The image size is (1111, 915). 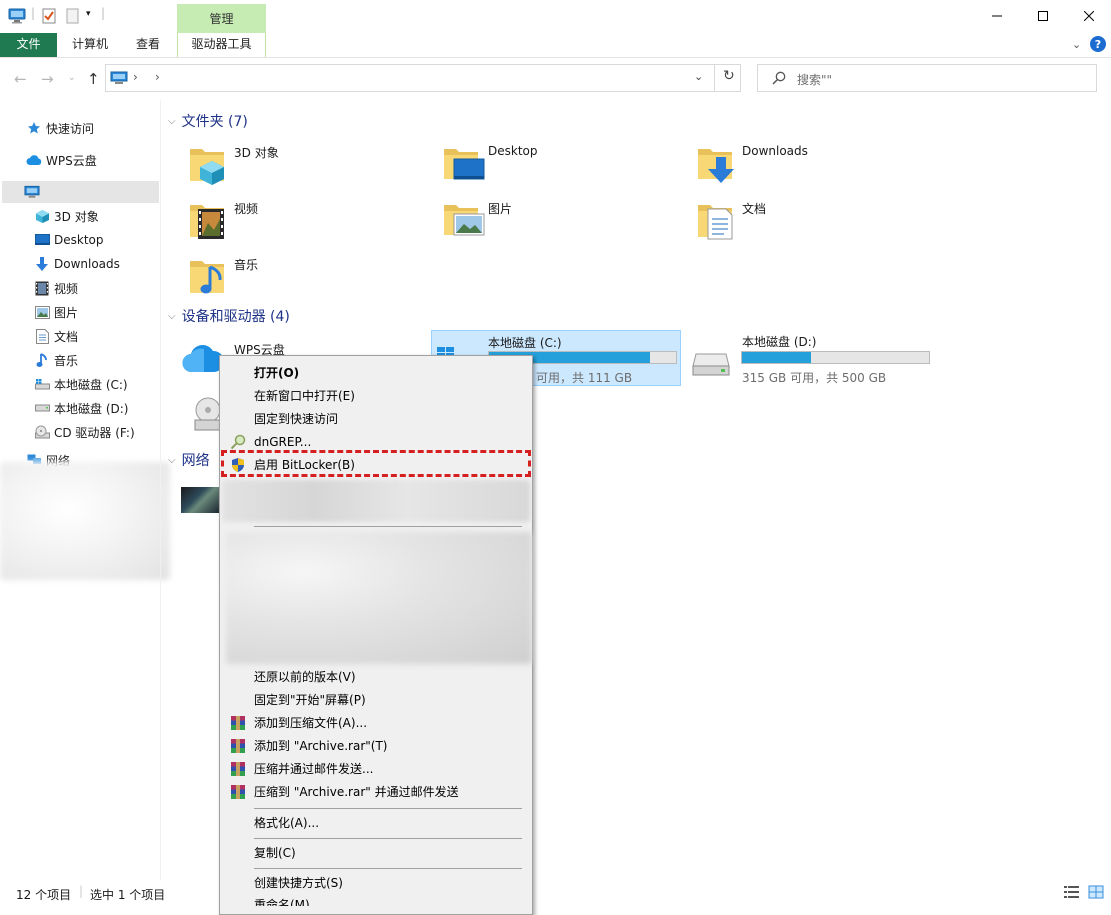 What do you see at coordinates (779, 78) in the screenshot?
I see `search-icon` at bounding box center [779, 78].